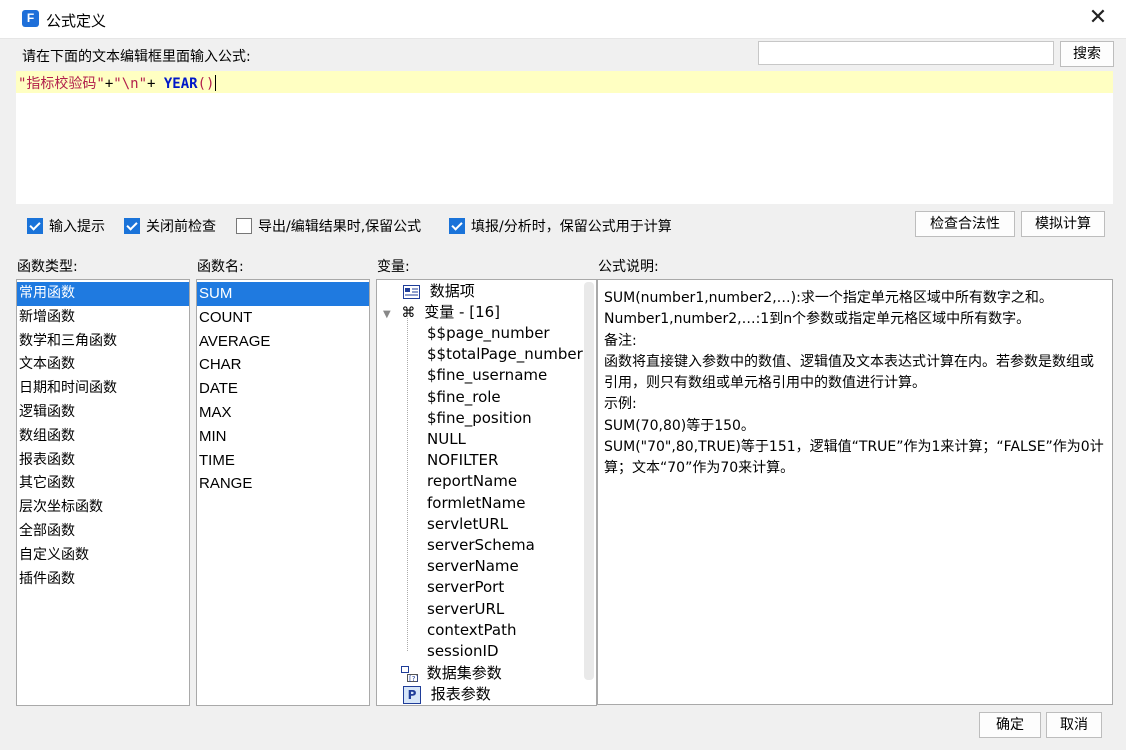 The width and height of the screenshot is (1126, 750). What do you see at coordinates (463, 651) in the screenshot?
I see `tree-item-variable: sessionID` at bounding box center [463, 651].